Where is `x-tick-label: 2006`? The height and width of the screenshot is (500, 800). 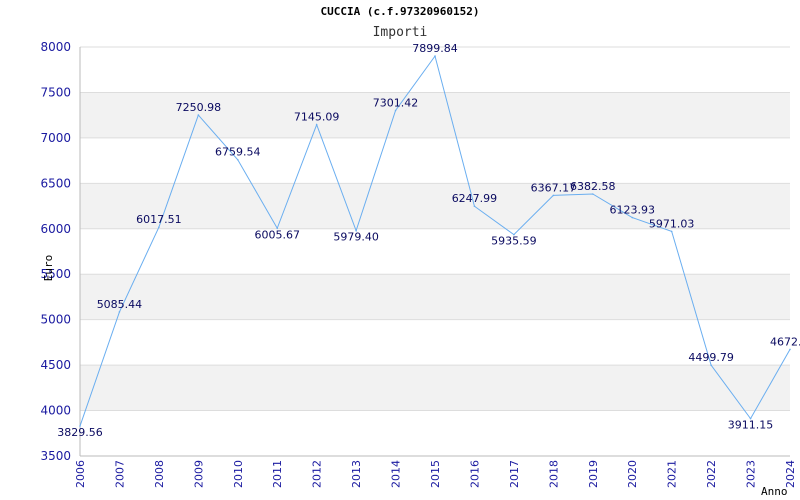 x-tick-label: 2006 is located at coordinates (80, 474).